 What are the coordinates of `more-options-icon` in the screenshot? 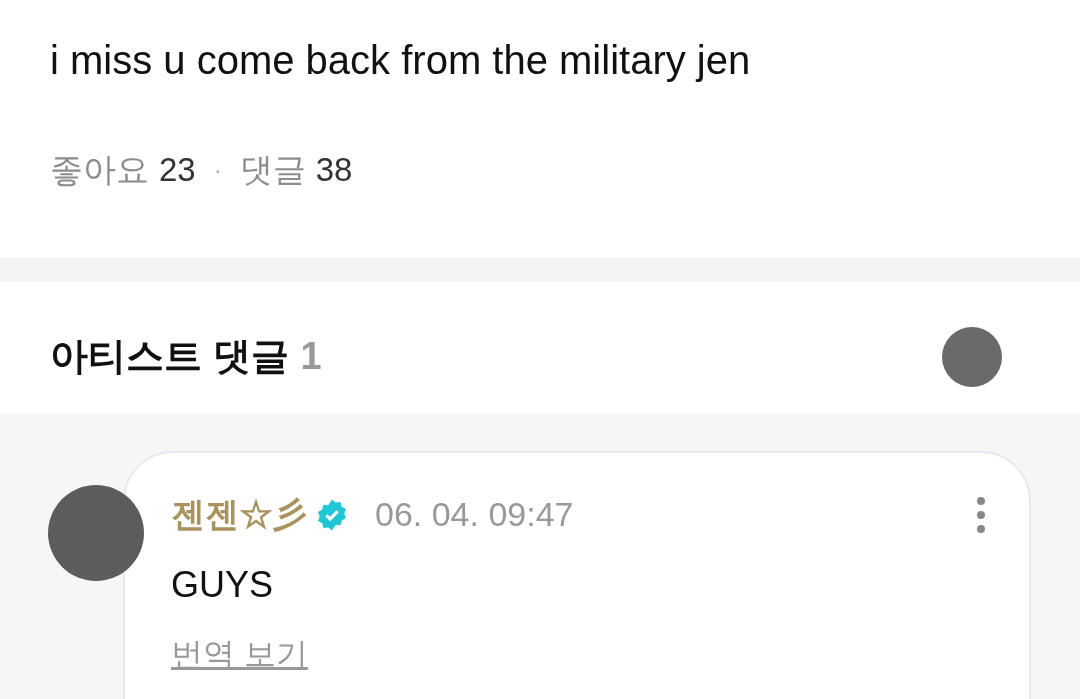 It's located at (981, 514).